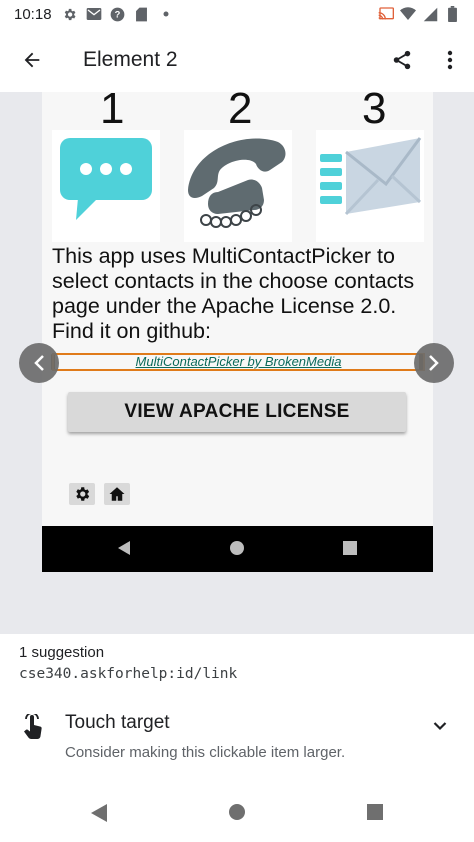 The width and height of the screenshot is (474, 842). Describe the element at coordinates (237, 60) in the screenshot. I see `app-bar: Element 2` at that location.